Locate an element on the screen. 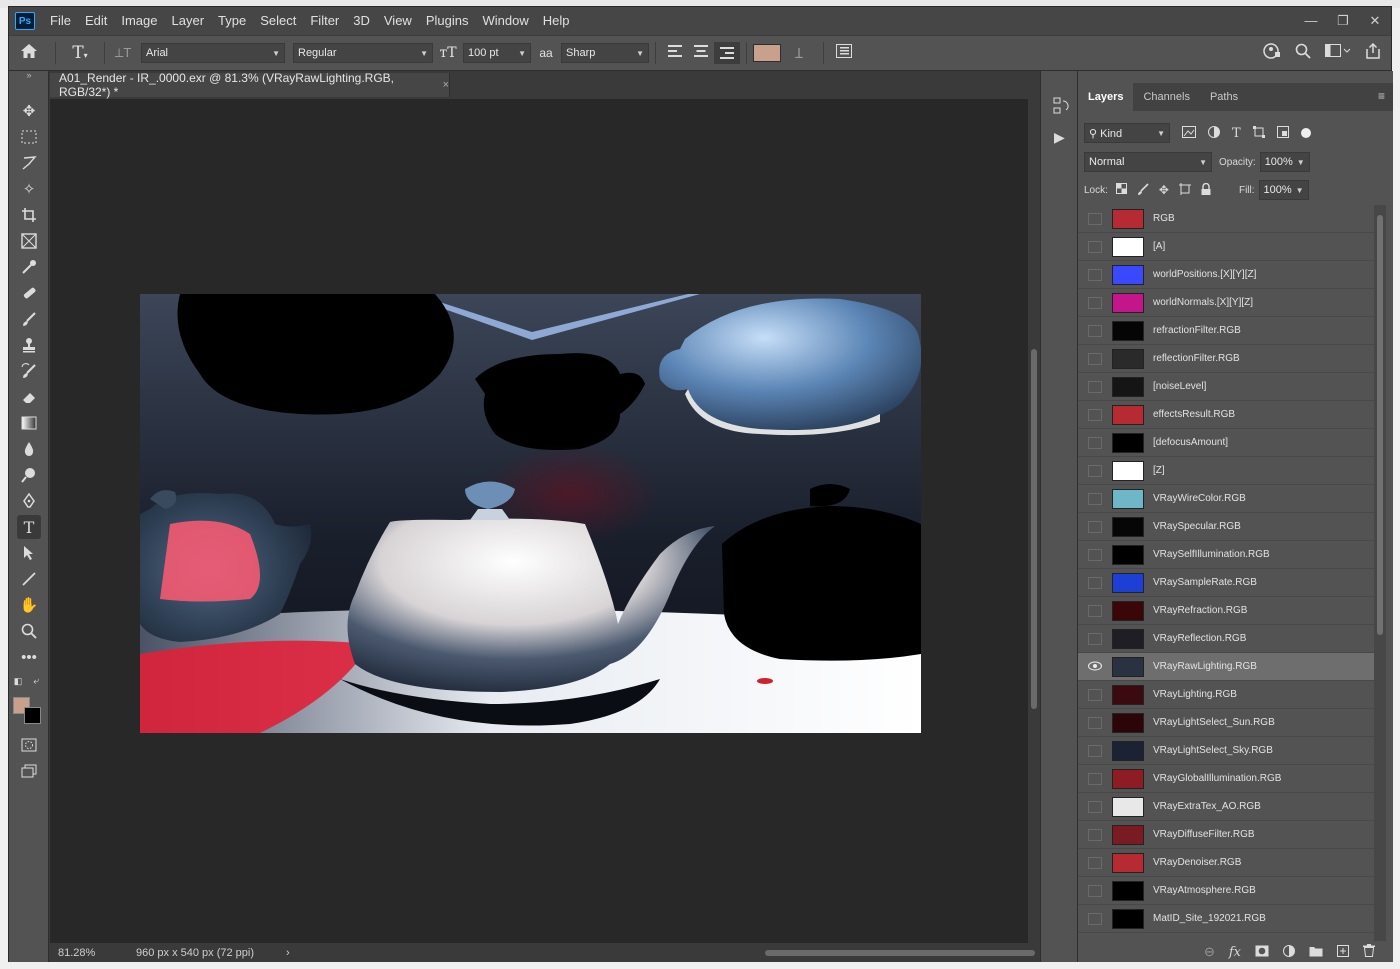  menu-select: Select is located at coordinates (278, 21).